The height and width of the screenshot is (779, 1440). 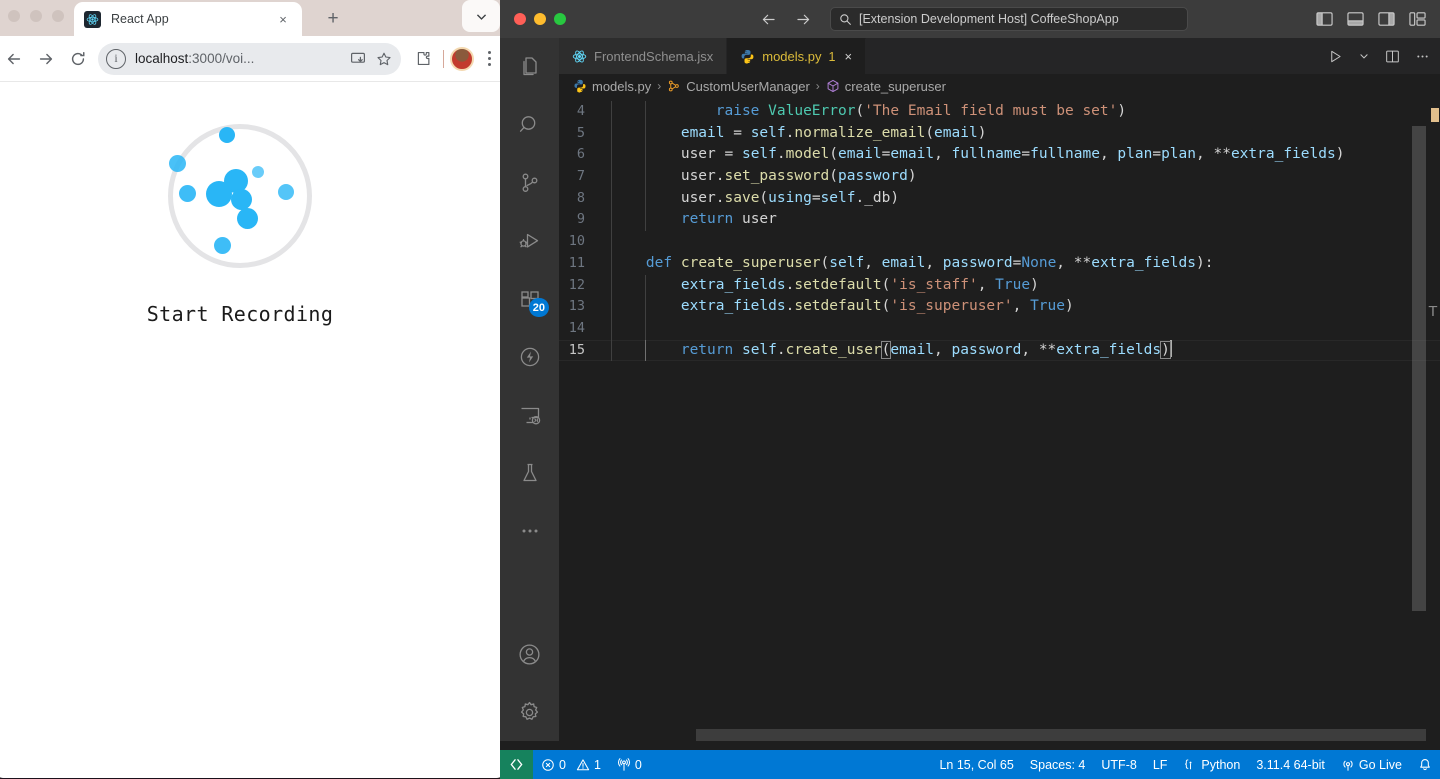 What do you see at coordinates (14, 16) in the screenshot?
I see `browser-close-button` at bounding box center [14, 16].